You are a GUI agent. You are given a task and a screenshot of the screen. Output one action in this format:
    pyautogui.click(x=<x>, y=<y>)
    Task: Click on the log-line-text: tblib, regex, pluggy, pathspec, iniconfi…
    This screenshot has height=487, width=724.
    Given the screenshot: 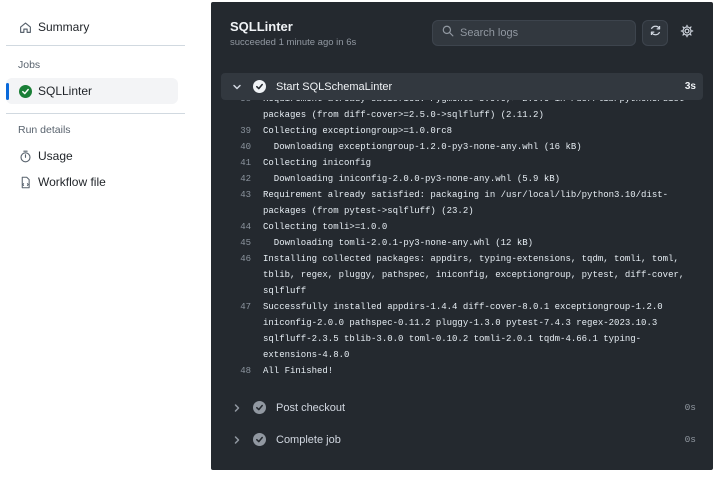 What is the action you would take?
    pyautogui.click(x=474, y=275)
    